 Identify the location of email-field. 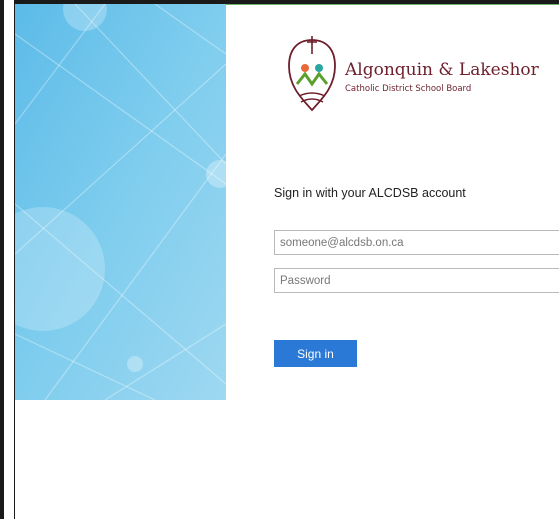
(416, 242).